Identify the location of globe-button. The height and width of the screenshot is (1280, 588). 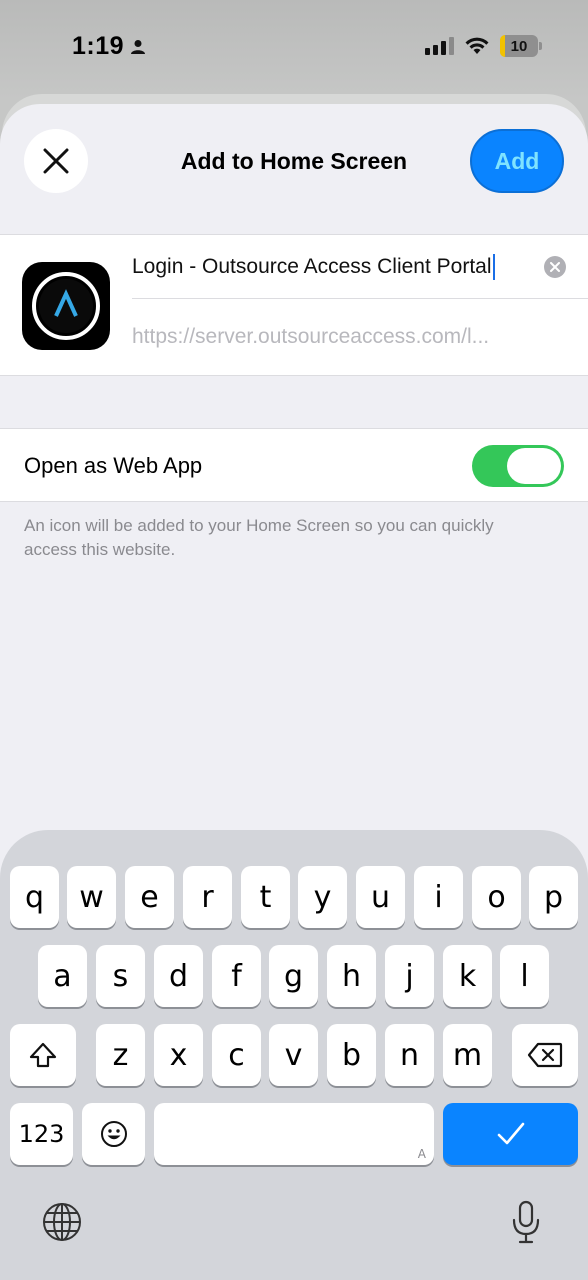
(62, 1222).